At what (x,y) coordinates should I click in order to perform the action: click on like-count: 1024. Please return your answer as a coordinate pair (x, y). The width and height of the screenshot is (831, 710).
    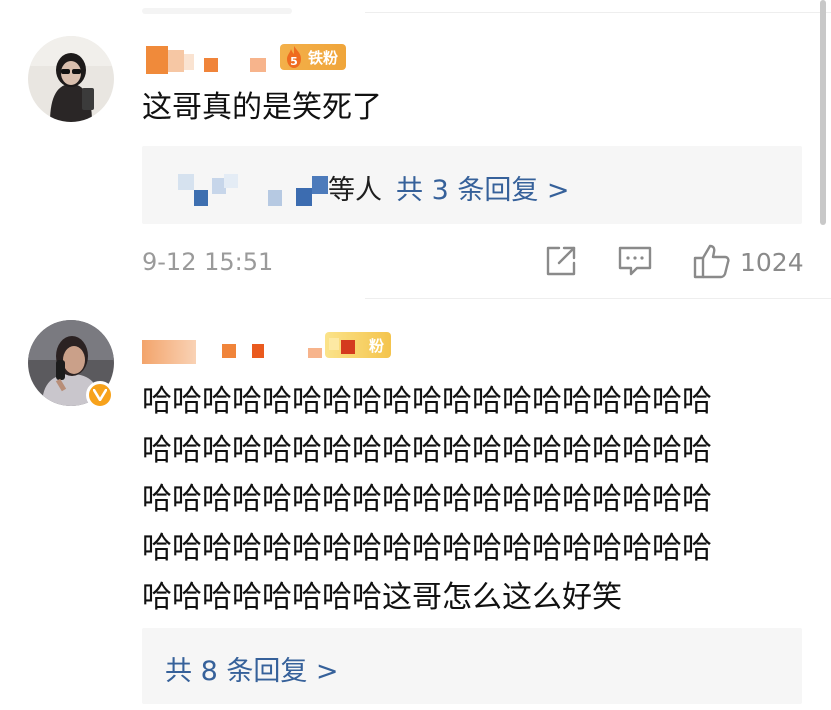
    Looking at the image, I should click on (772, 262).